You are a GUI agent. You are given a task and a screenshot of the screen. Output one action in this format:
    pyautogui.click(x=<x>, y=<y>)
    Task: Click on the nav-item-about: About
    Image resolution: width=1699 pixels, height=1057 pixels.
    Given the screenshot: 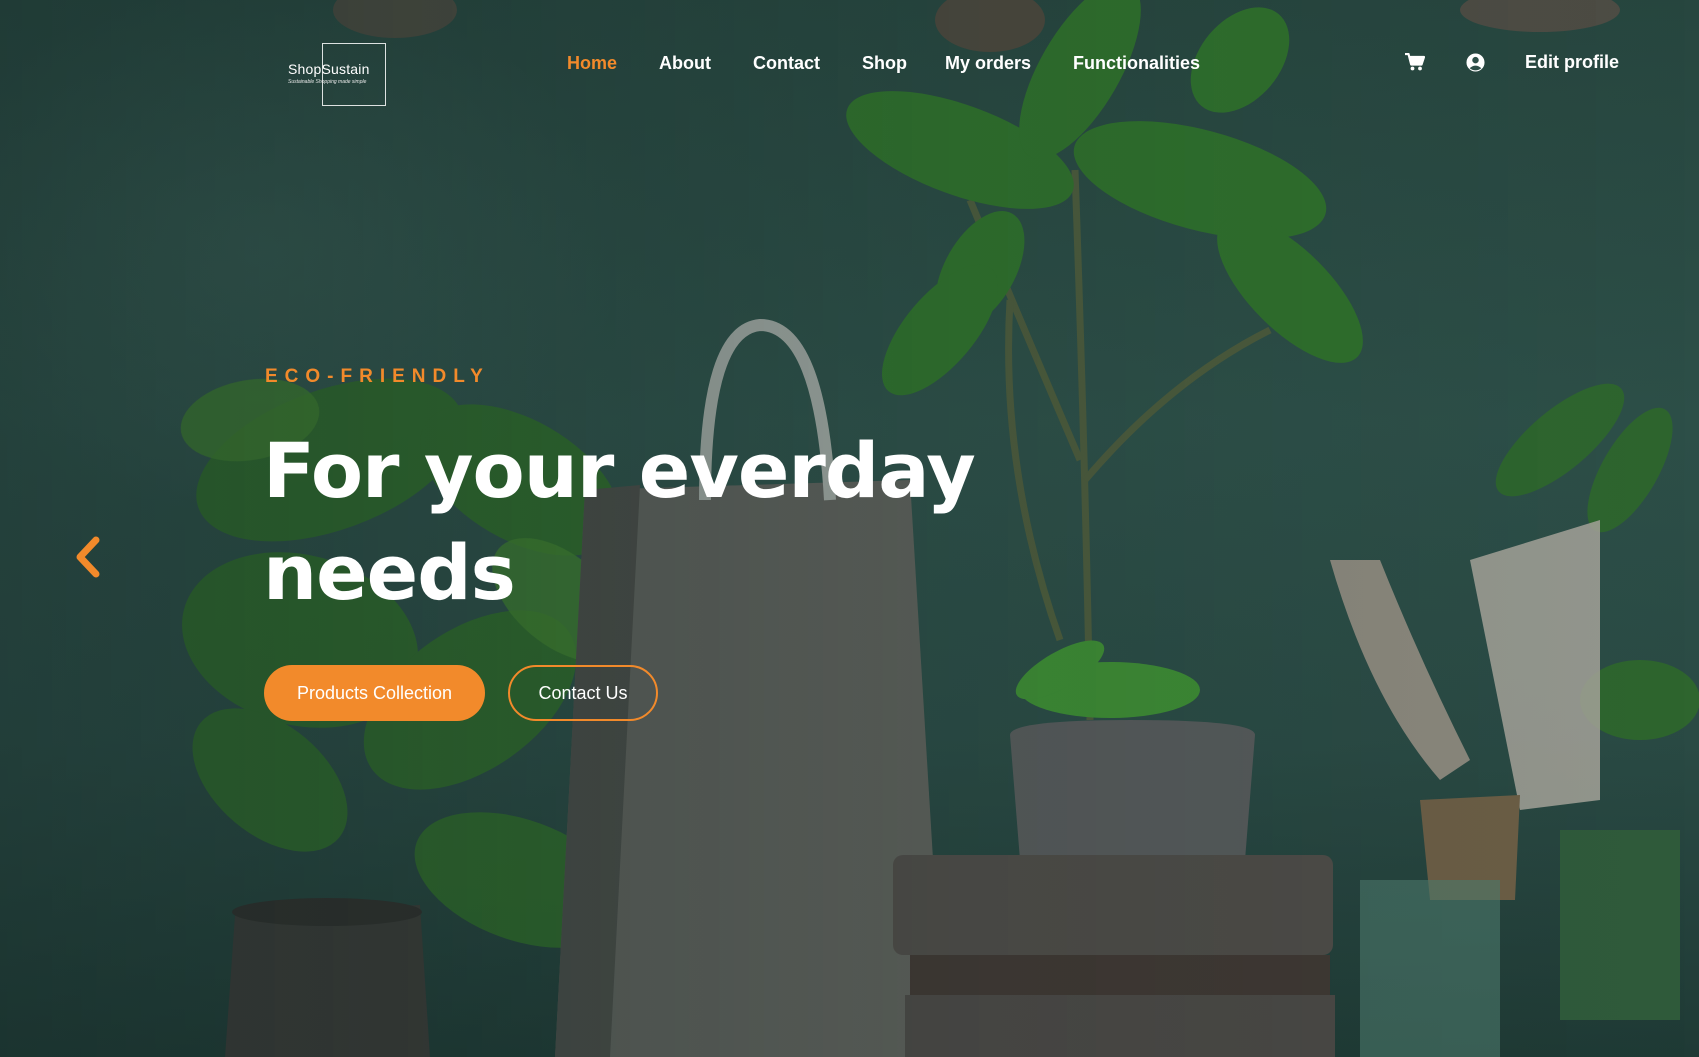 What is the action you would take?
    pyautogui.click(x=685, y=63)
    